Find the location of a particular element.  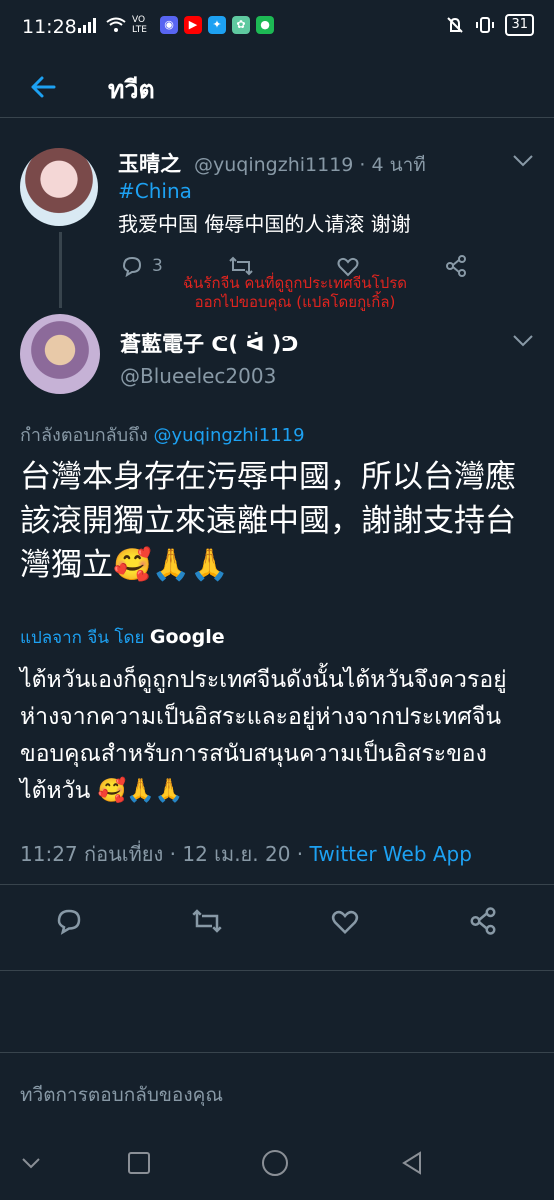

like-button is located at coordinates (345, 921).